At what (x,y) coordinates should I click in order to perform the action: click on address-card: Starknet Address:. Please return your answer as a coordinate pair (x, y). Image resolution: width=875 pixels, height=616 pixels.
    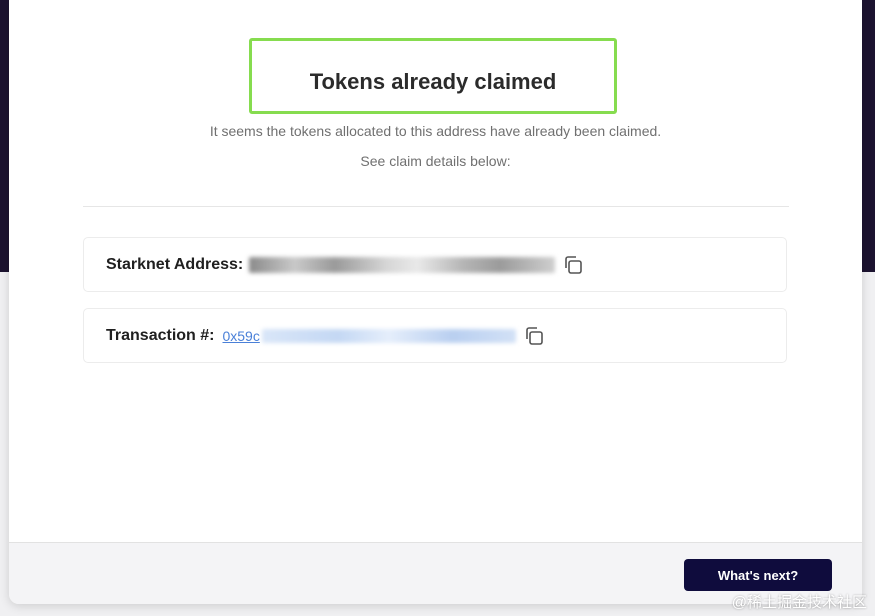
    Looking at the image, I should click on (435, 264).